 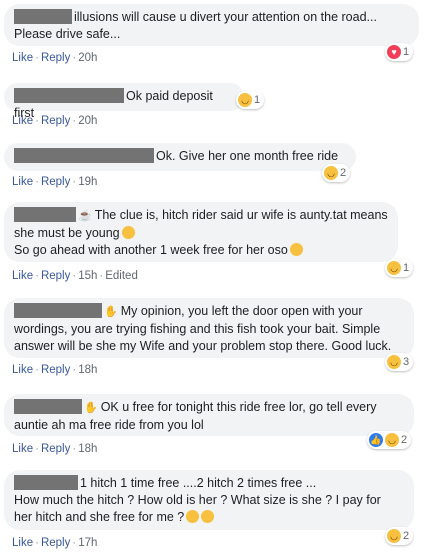 What do you see at coordinates (376, 440) in the screenshot?
I see `like-icon: 👍` at bounding box center [376, 440].